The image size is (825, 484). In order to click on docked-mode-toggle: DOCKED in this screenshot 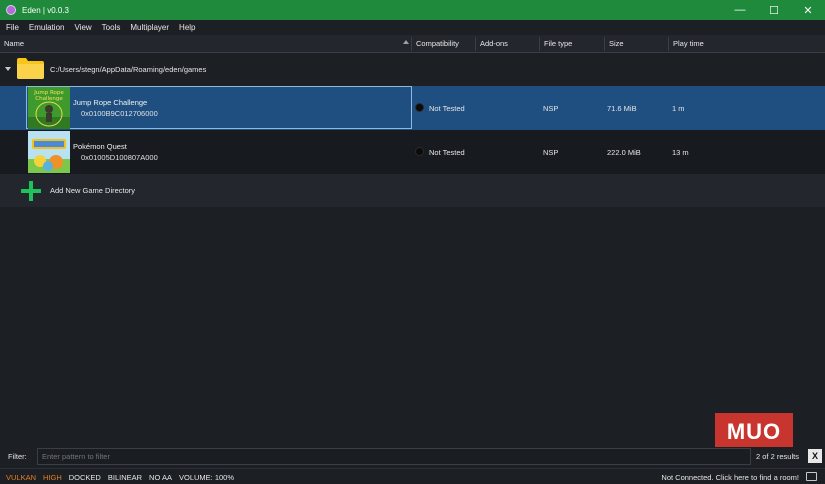, I will do `click(85, 477)`.